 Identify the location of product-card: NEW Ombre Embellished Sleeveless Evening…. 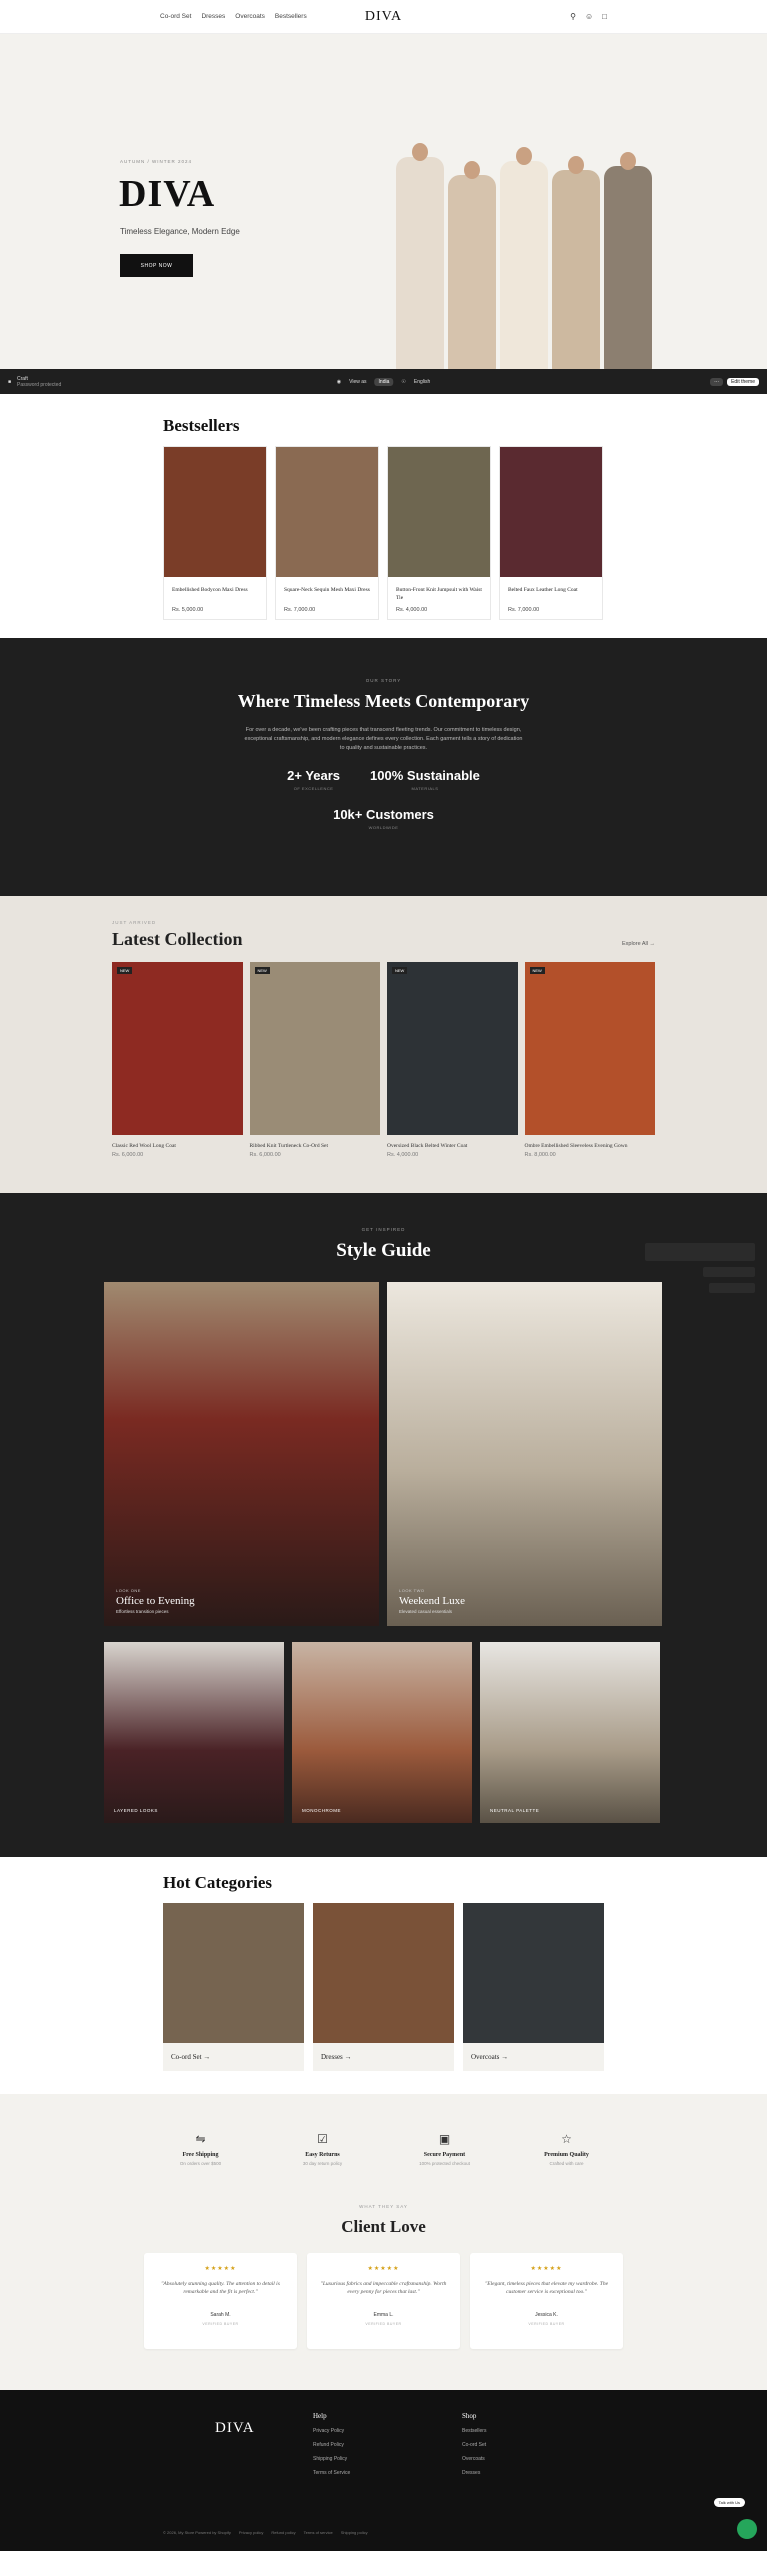
(590, 1060).